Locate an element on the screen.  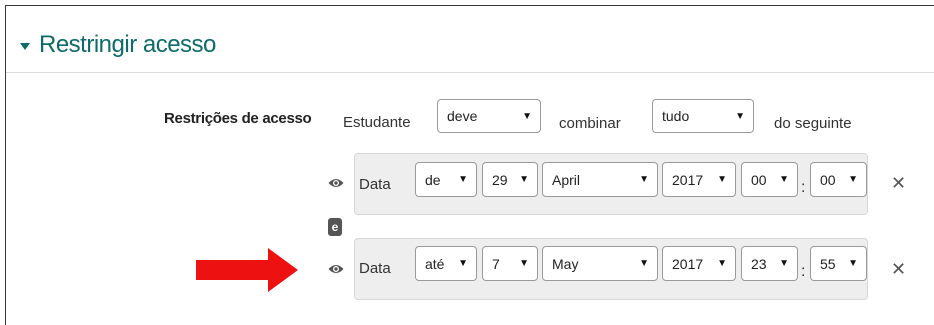
hour-value: 00 is located at coordinates (759, 179).